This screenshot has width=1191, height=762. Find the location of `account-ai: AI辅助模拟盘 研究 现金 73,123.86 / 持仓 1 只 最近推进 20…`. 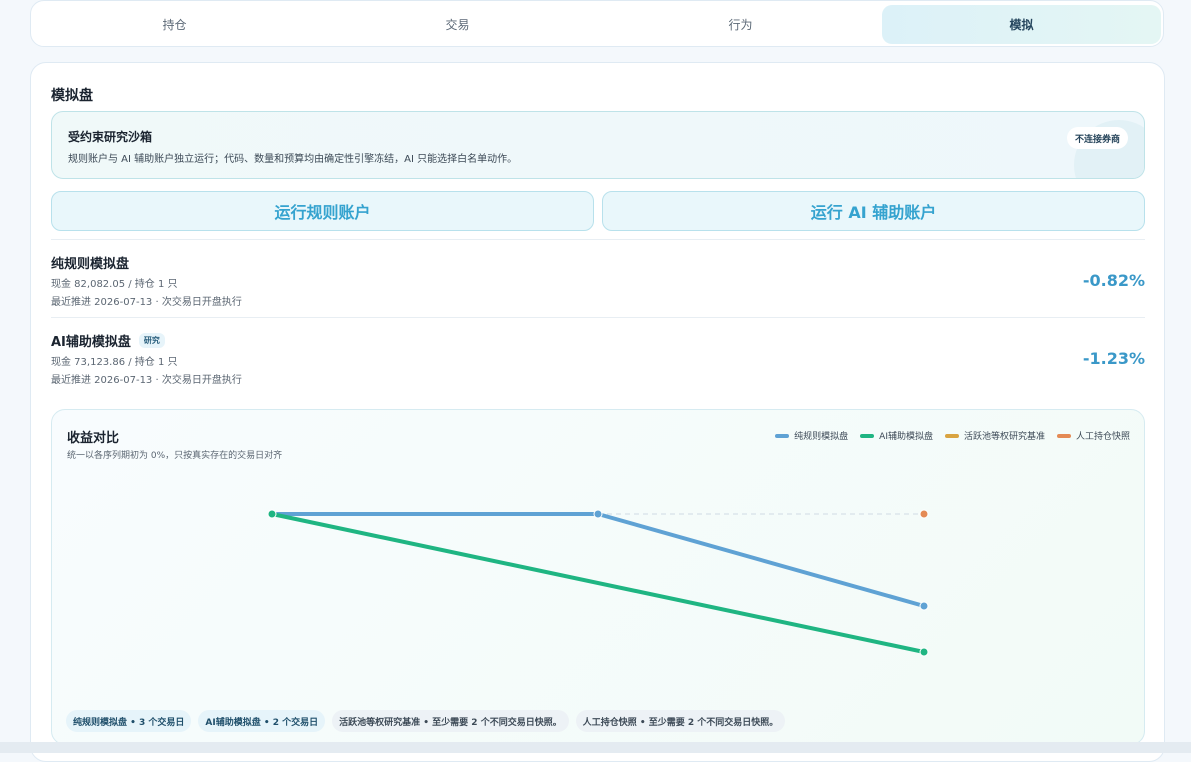

account-ai: AI辅助模拟盘 研究 现金 73,123.86 / 持仓 1 只 最近推进 20… is located at coordinates (598, 361).